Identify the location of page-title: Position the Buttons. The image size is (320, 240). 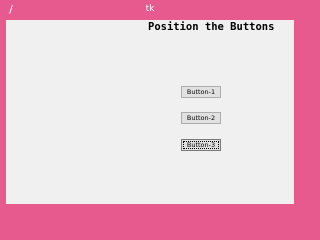
(211, 27).